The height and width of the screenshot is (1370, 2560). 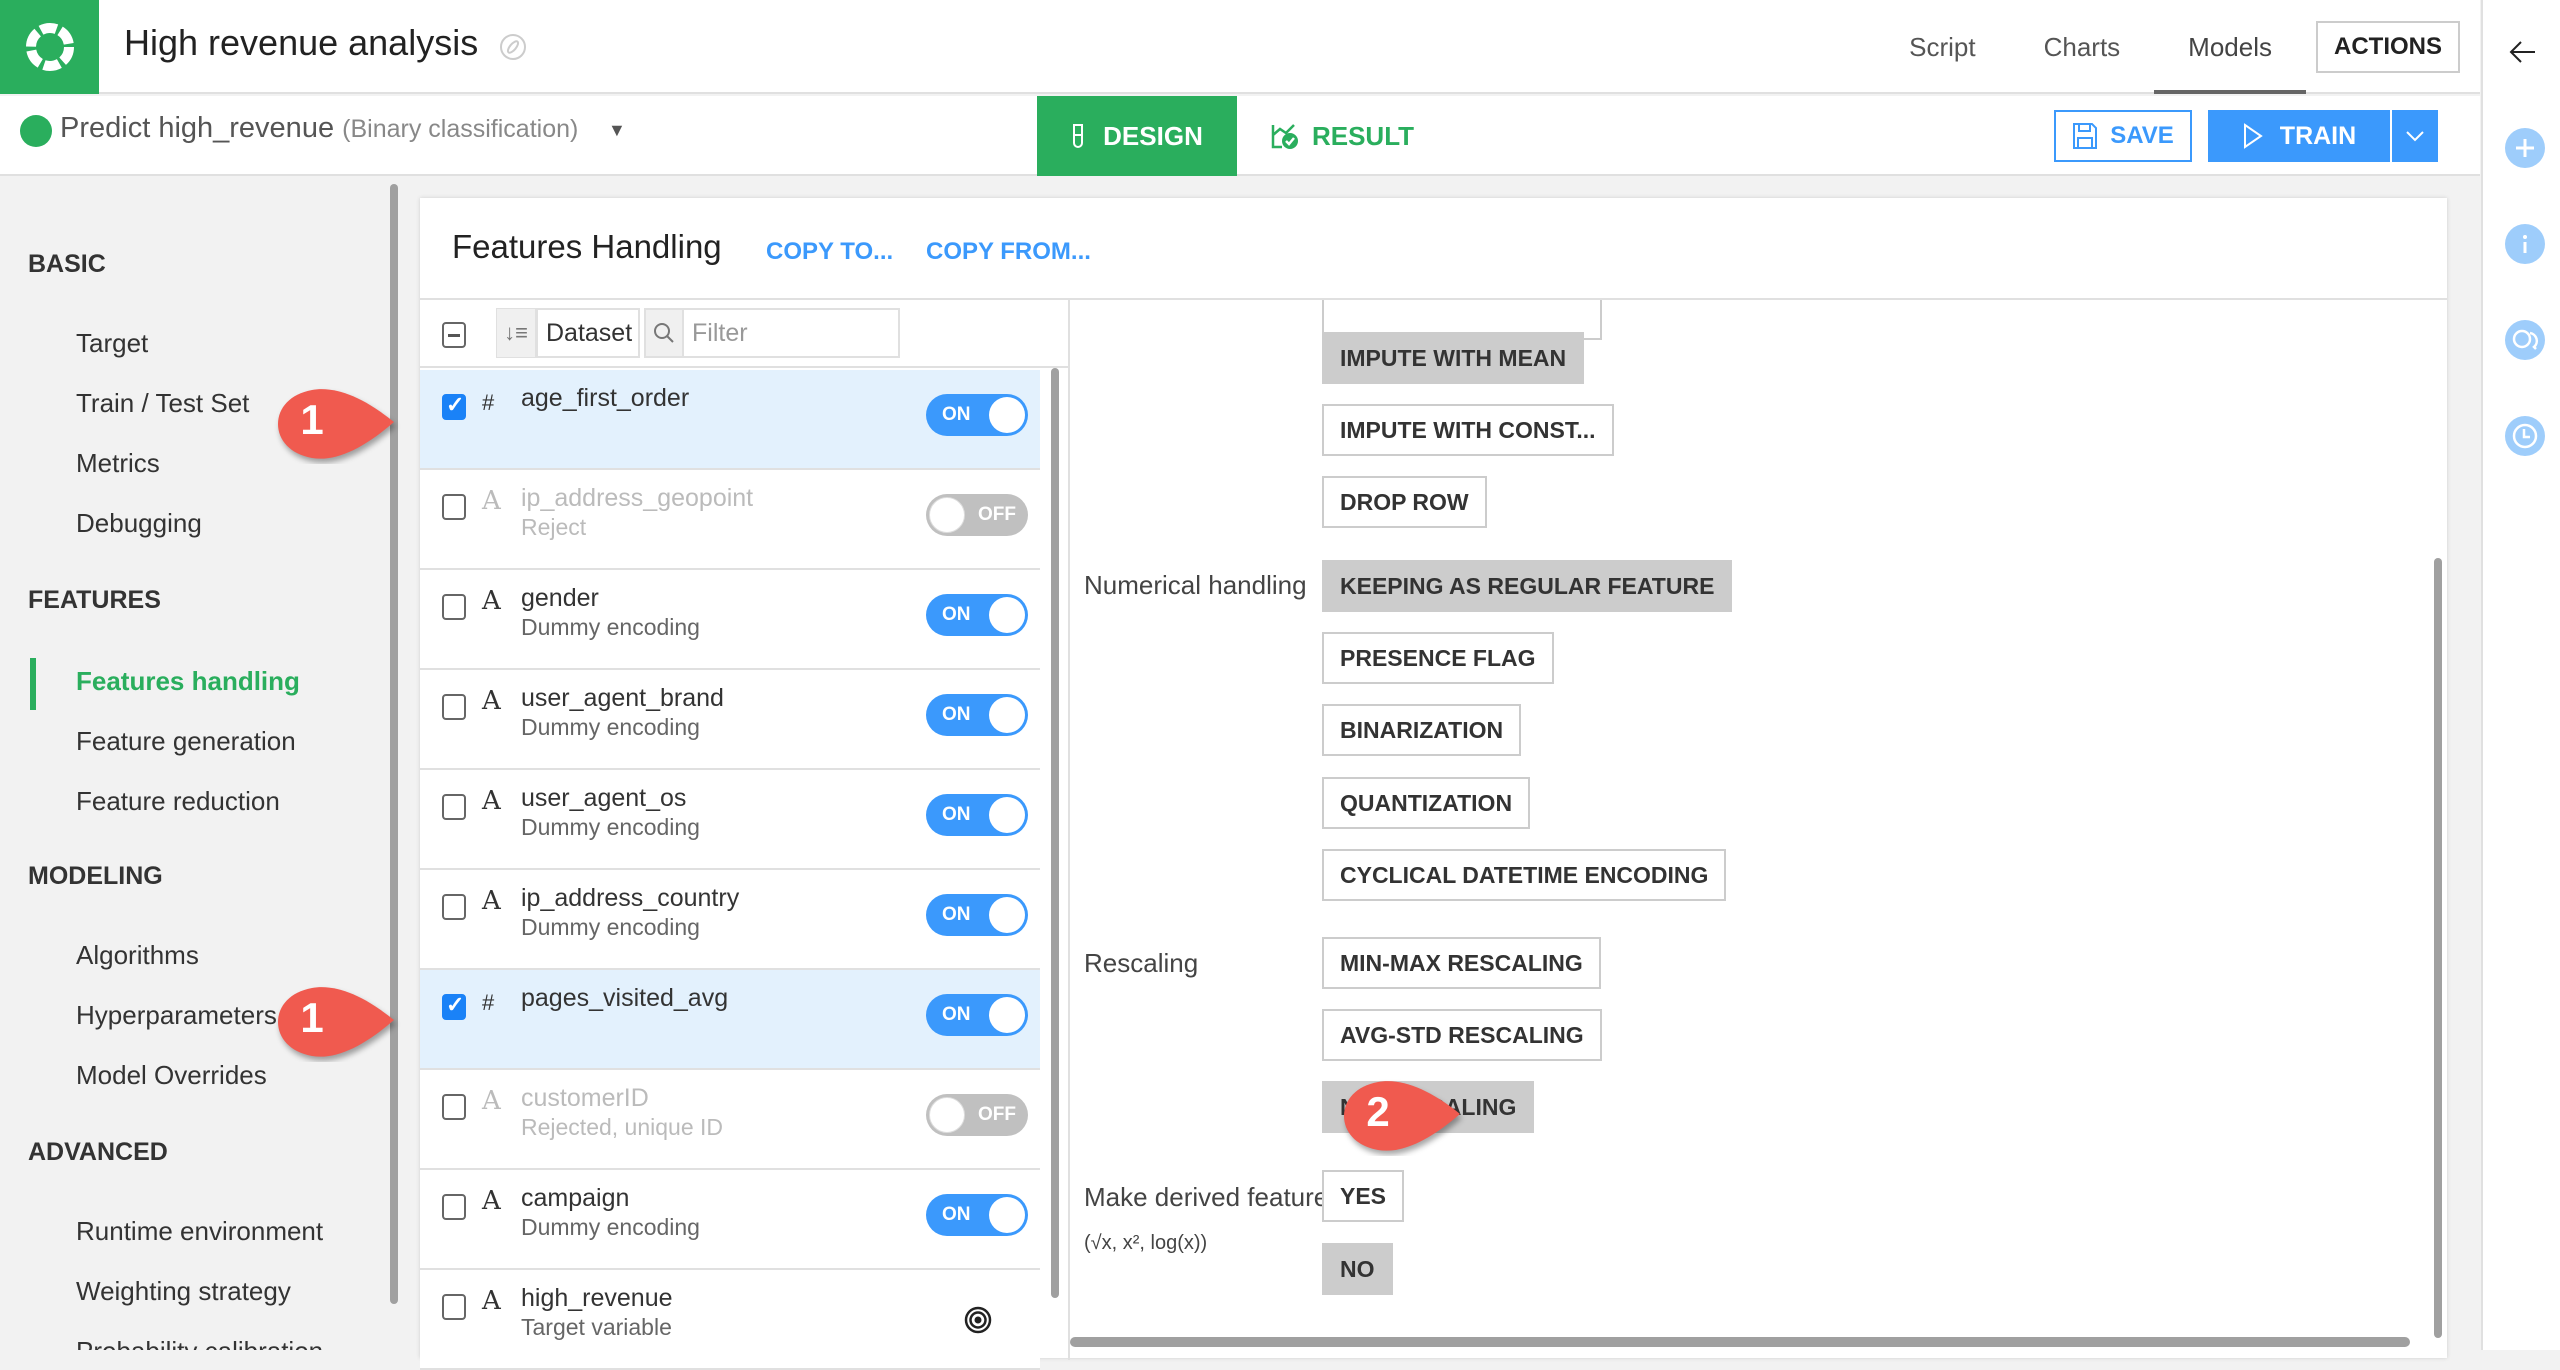 I want to click on add-icon, so click(x=2525, y=148).